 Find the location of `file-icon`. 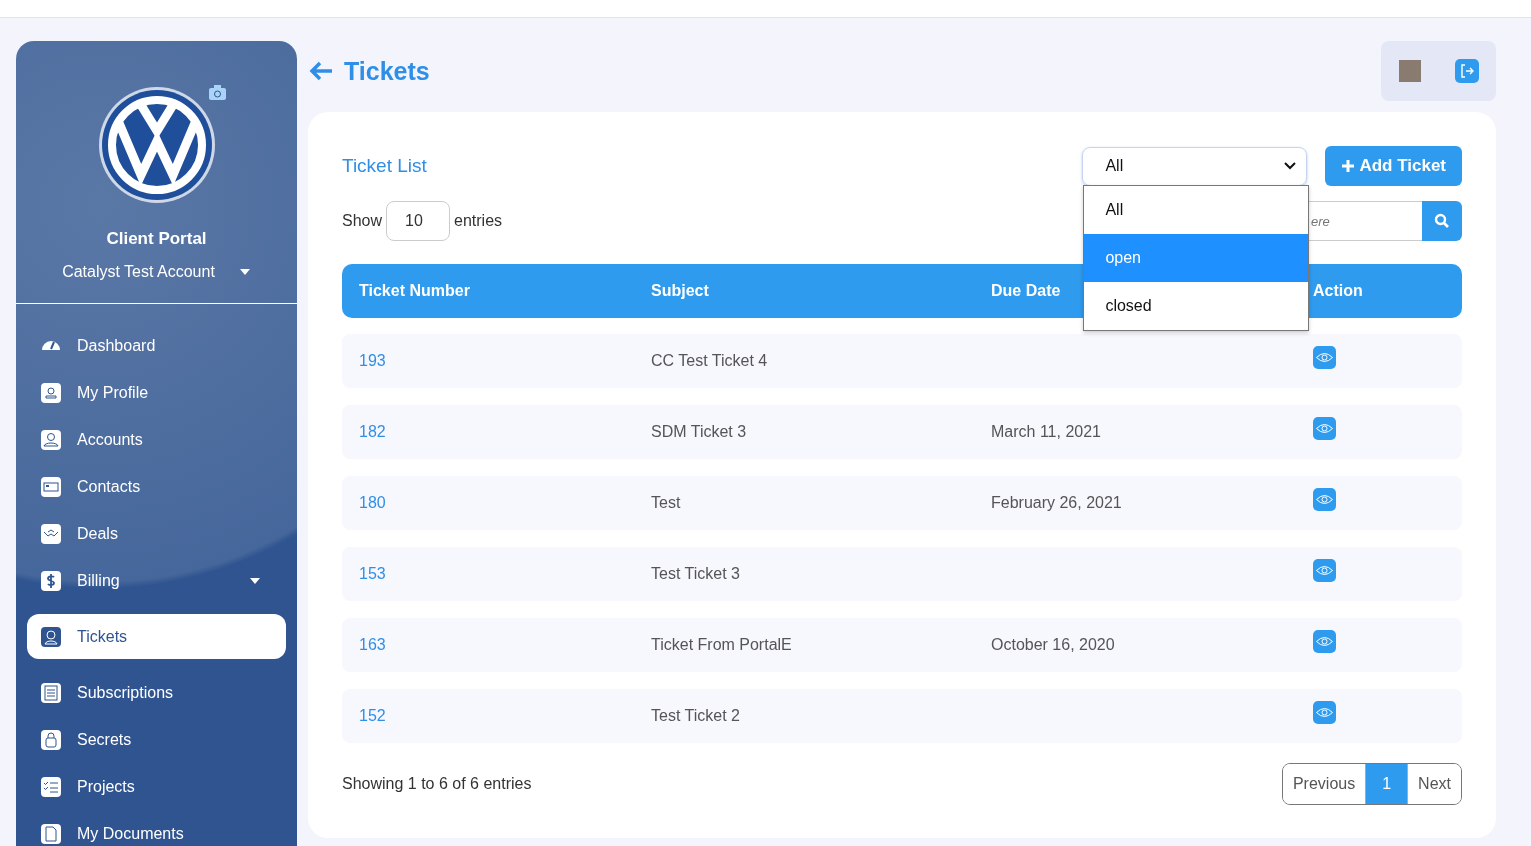

file-icon is located at coordinates (51, 833).